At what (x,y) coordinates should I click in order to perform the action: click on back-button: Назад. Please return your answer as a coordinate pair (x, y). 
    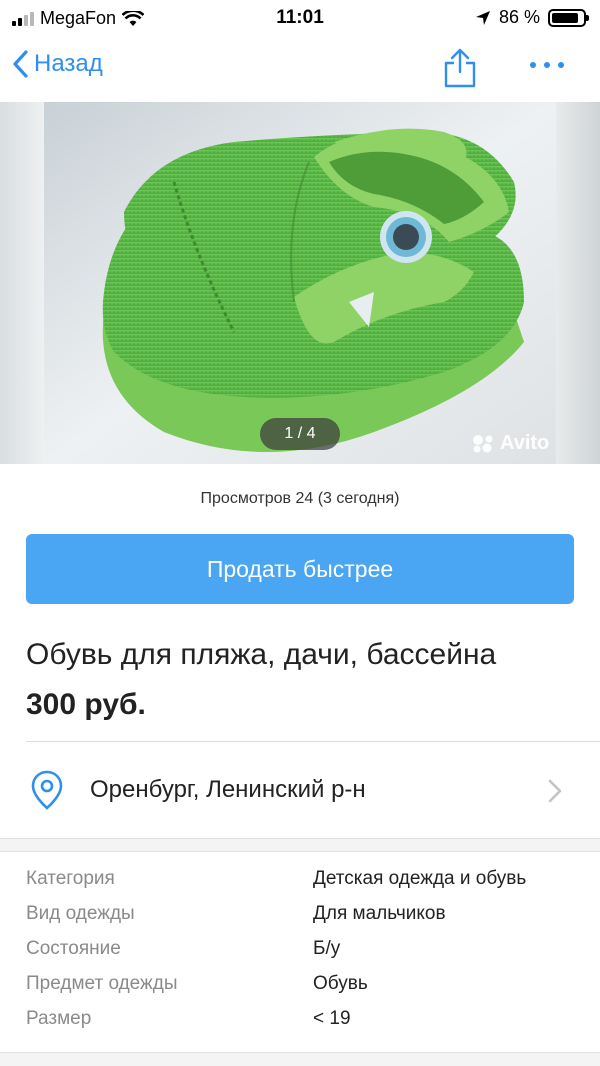
    Looking at the image, I should click on (57, 64).